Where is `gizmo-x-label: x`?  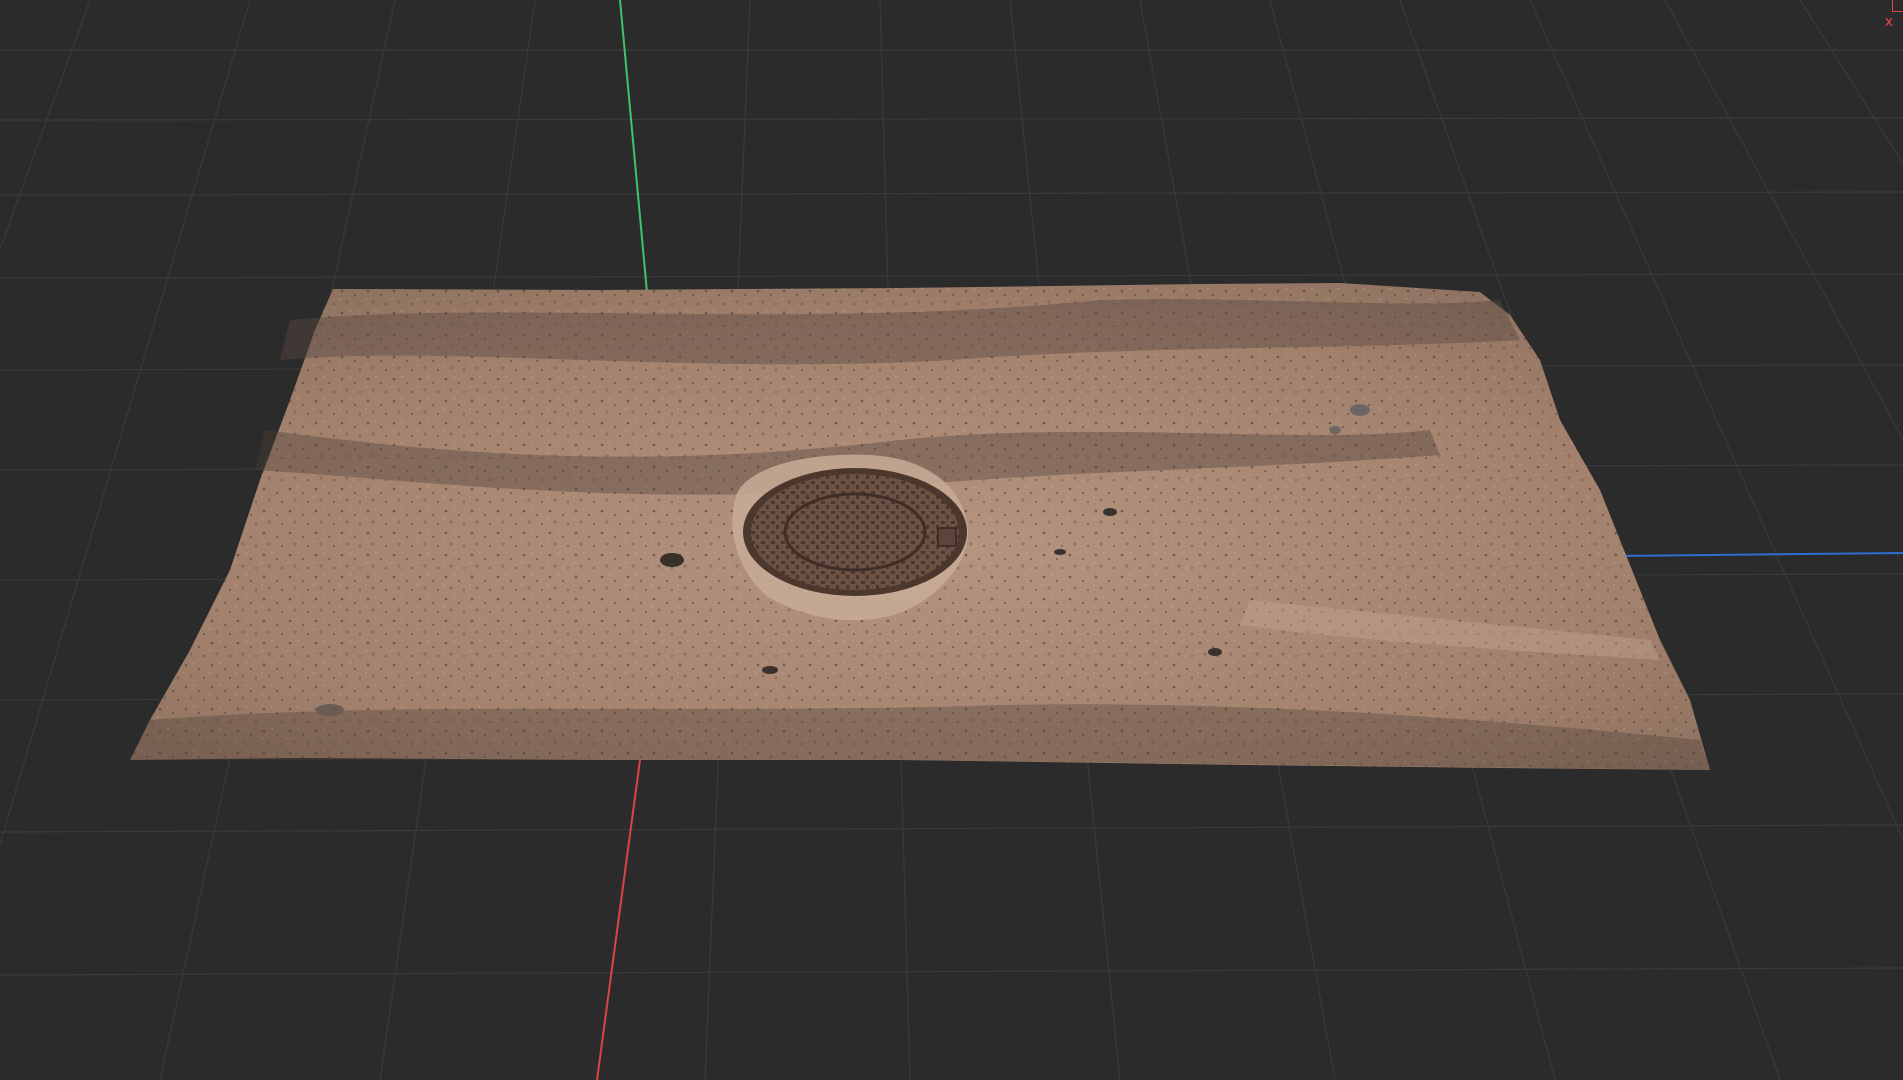
gizmo-x-label: x is located at coordinates (1888, 22).